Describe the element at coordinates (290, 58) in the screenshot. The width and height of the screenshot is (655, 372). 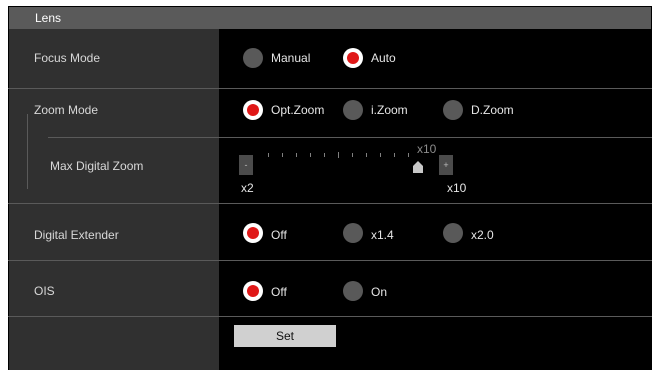
I see `focus-mode-manual-label: Manual` at that location.